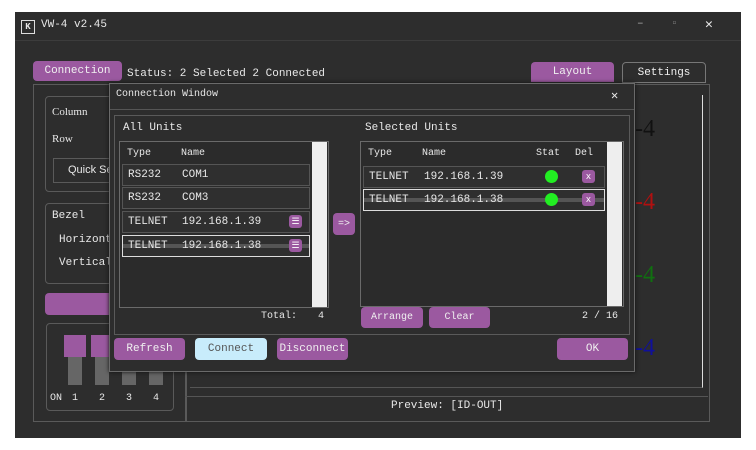 This screenshot has height=450, width=756. Describe the element at coordinates (392, 317) in the screenshot. I see `arrange-button: Arrange` at that location.